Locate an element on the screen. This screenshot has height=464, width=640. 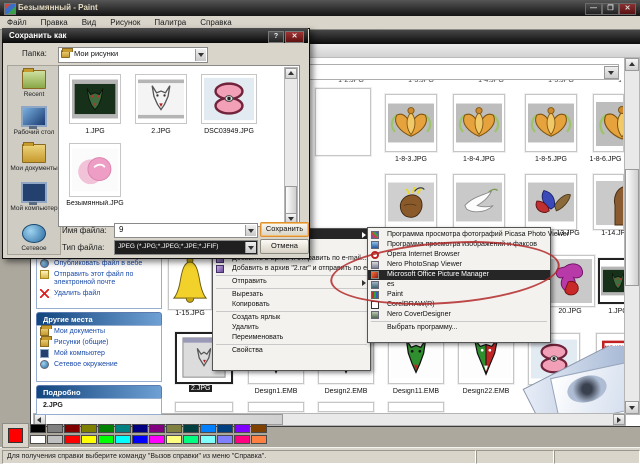
context-menu-delete: Удалить is located at coordinates (291, 328).